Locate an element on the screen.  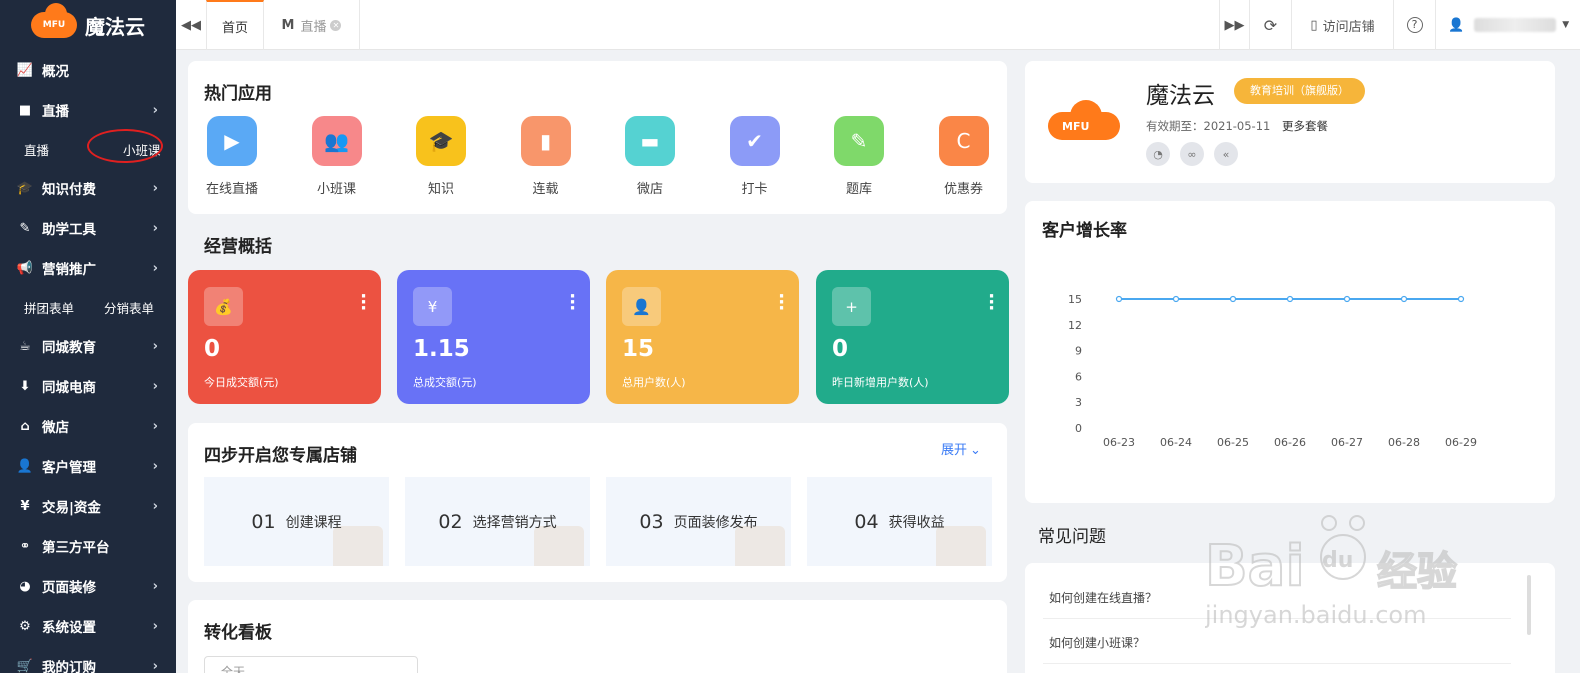
wechat-icon: ◔ is located at coordinates (1158, 154).